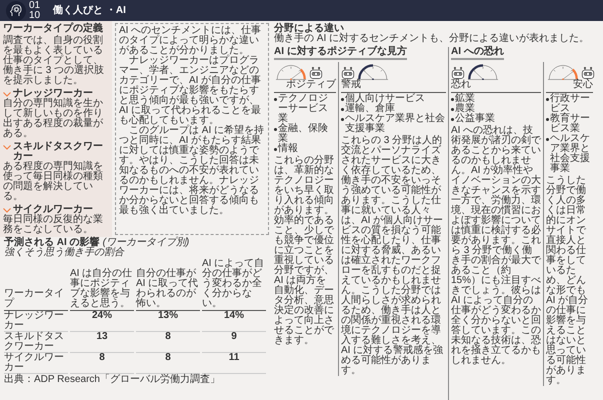 The width and height of the screenshot is (603, 400). What do you see at coordinates (465, 109) in the screenshot?
I see `sector-name: 農業` at bounding box center [465, 109].